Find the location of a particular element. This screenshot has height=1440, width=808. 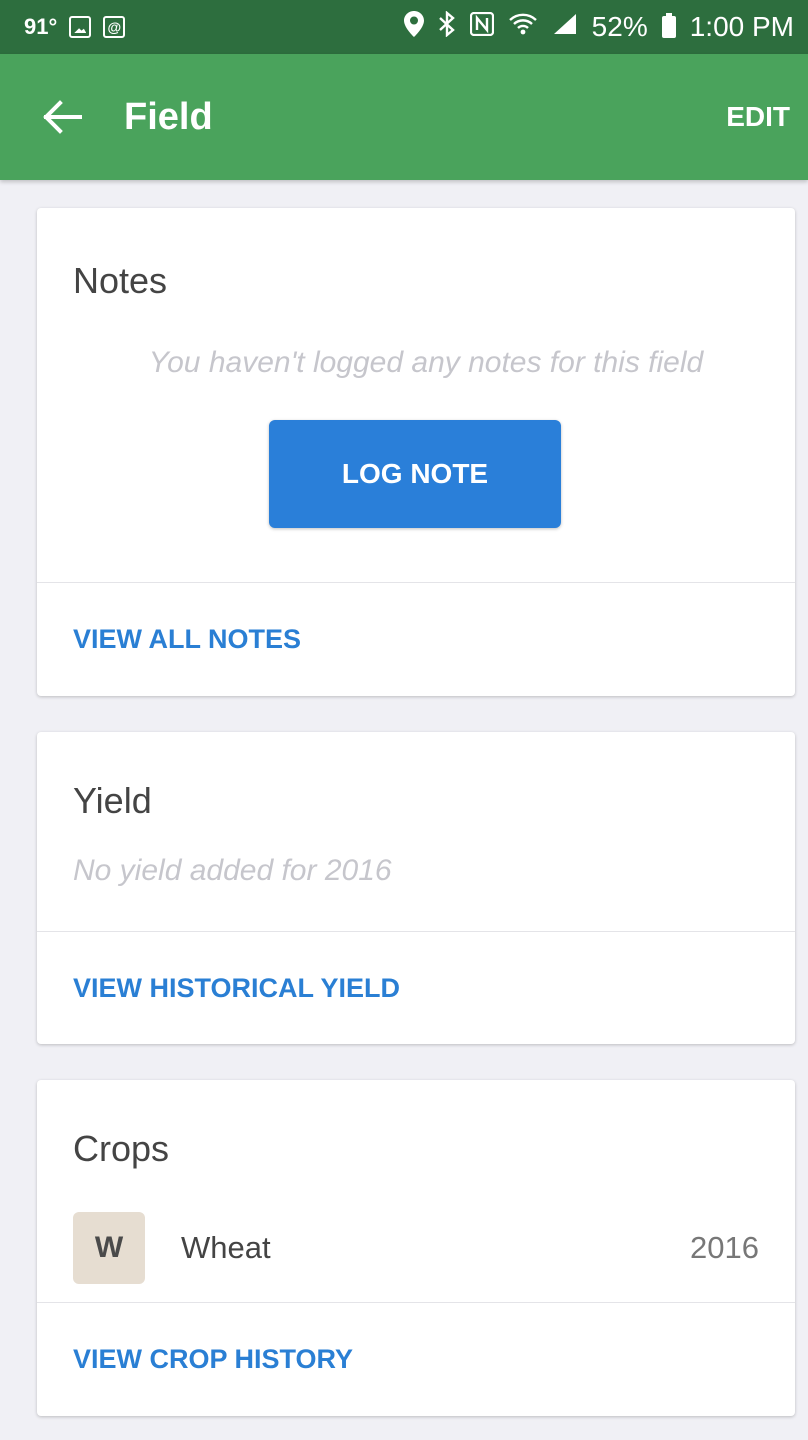

signal-icon is located at coordinates (565, 27).